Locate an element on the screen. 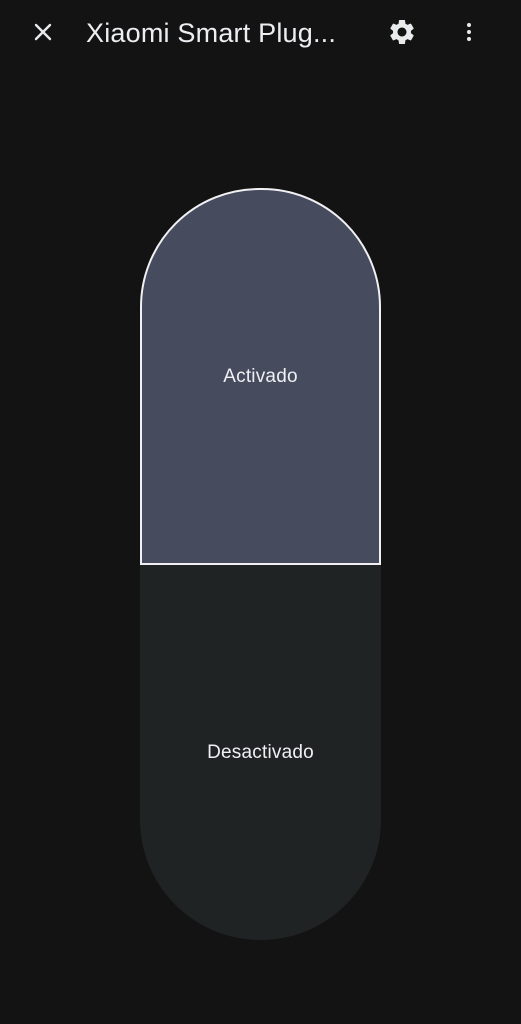  more-options-button is located at coordinates (469, 32).